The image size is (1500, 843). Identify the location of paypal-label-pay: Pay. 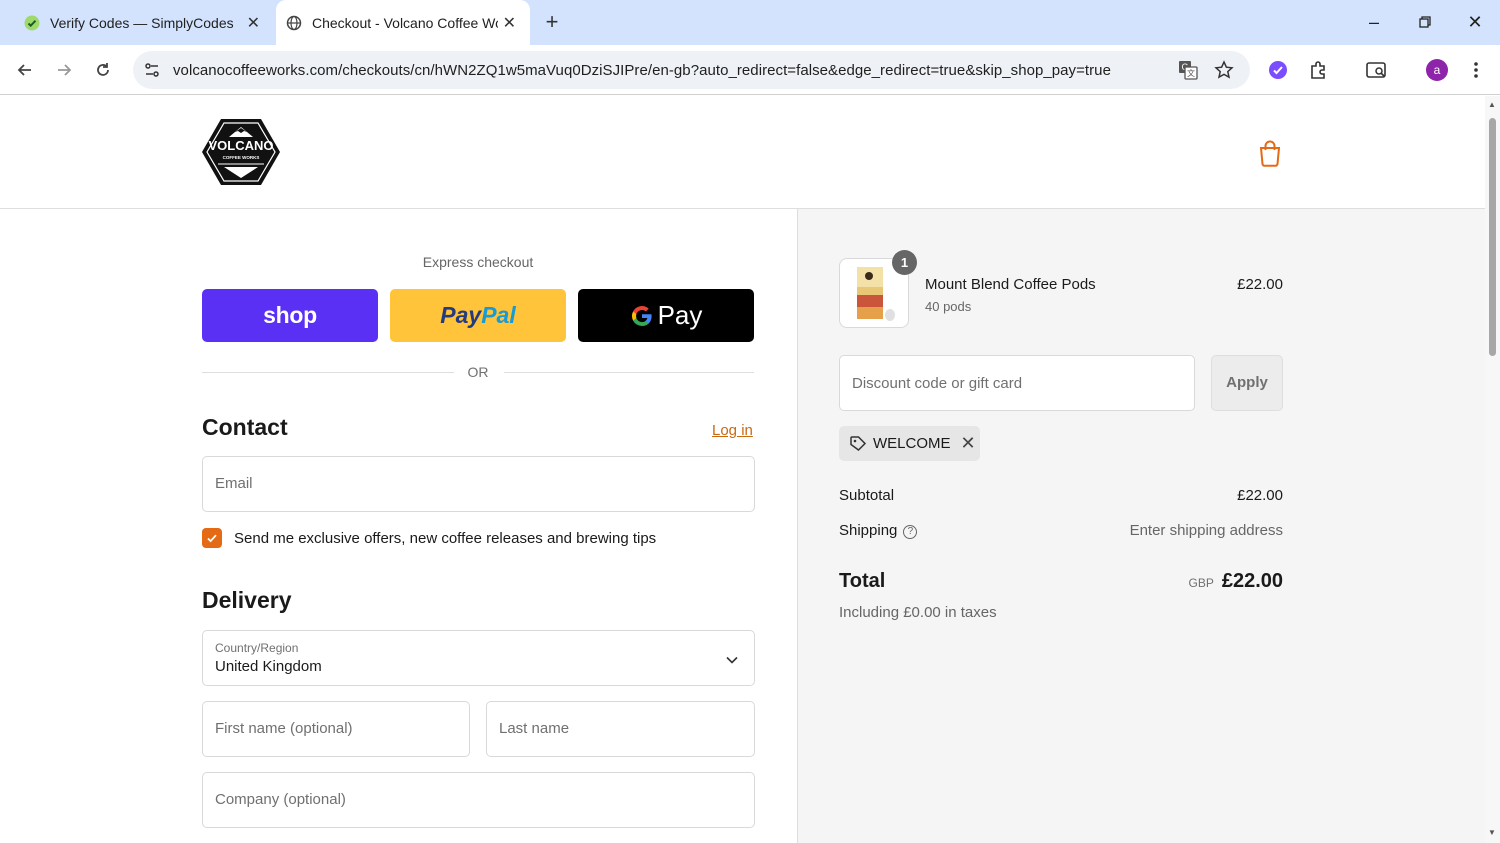
(461, 315).